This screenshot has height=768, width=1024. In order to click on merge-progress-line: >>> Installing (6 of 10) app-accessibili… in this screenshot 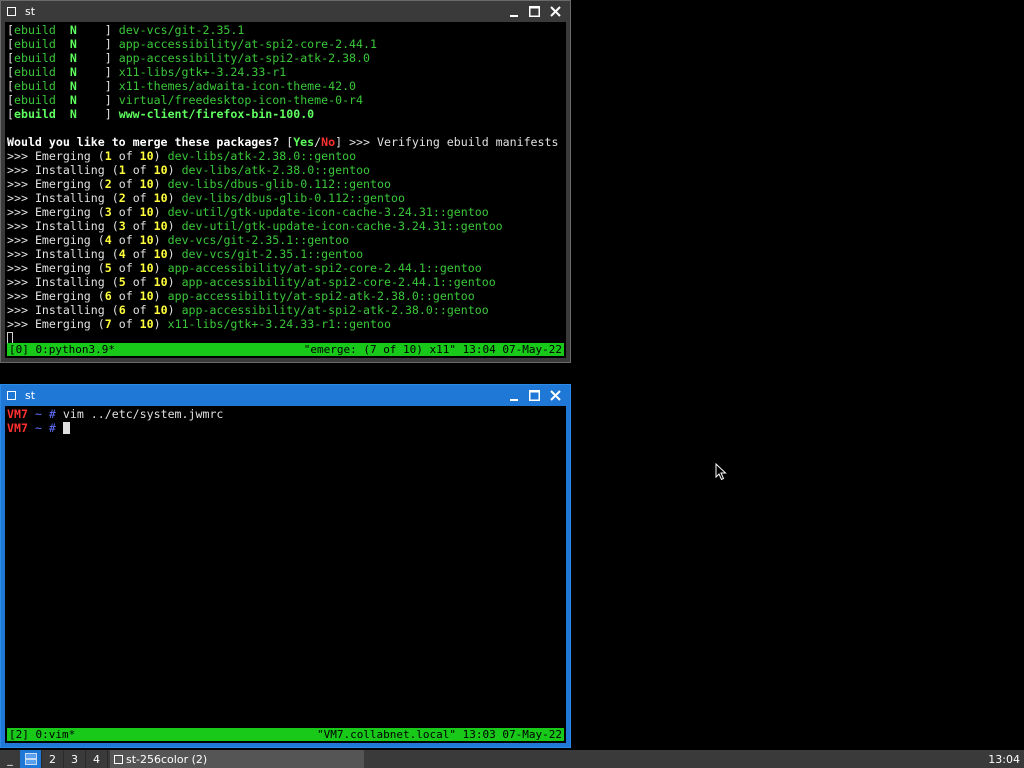, I will do `click(282, 310)`.